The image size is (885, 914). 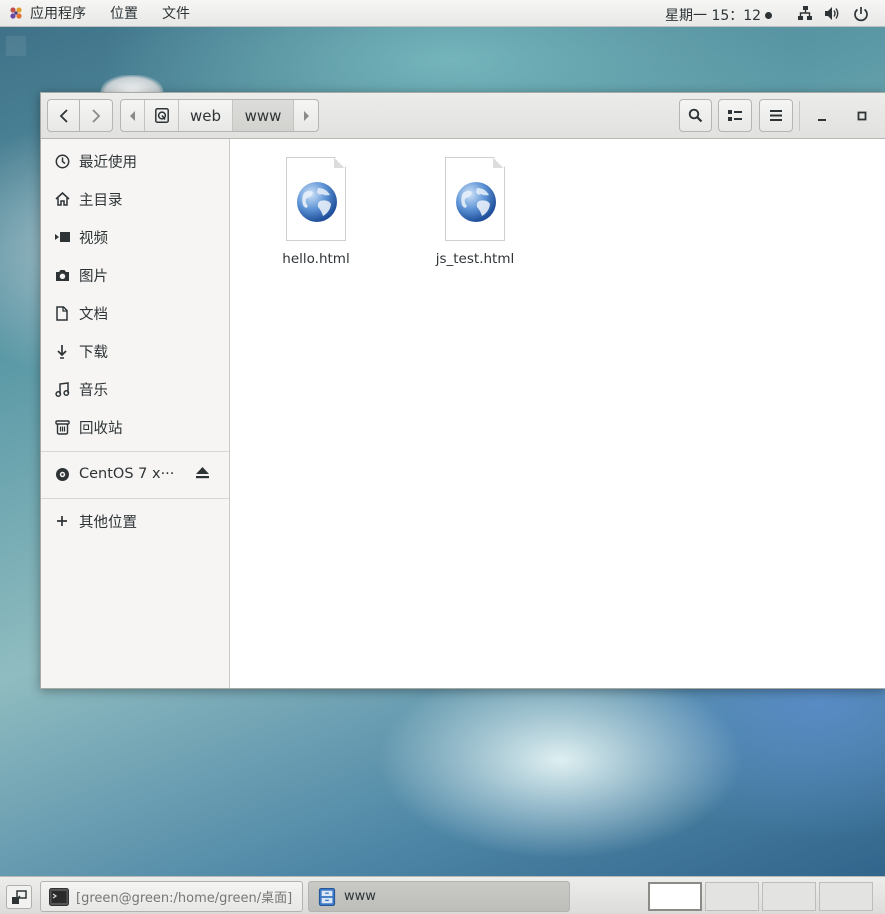 I want to click on terminal-icon, so click(x=59, y=896).